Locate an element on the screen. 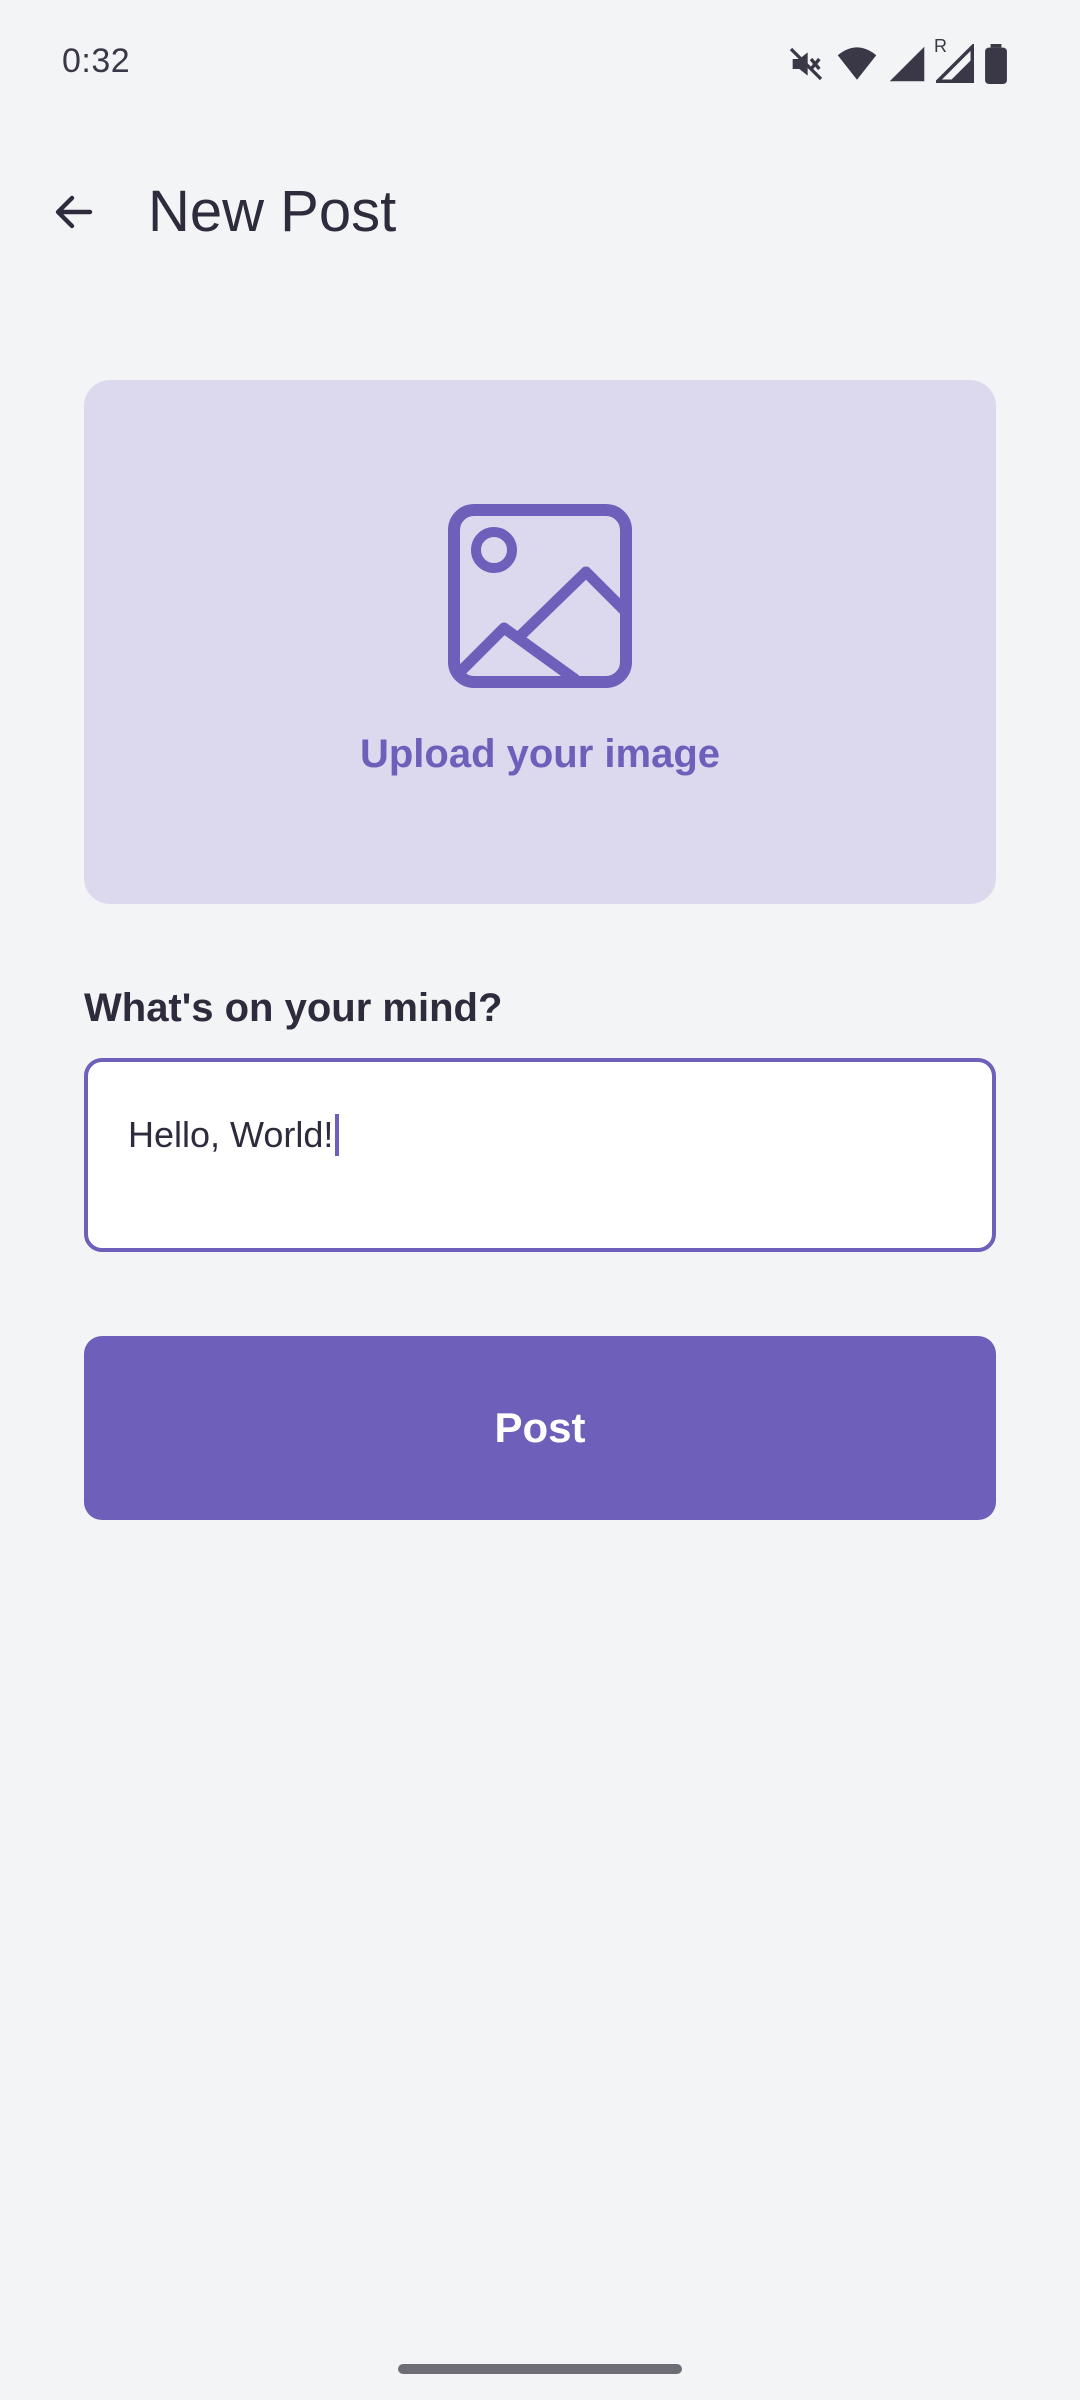 The image size is (1080, 2400). image-icon is located at coordinates (540, 596).